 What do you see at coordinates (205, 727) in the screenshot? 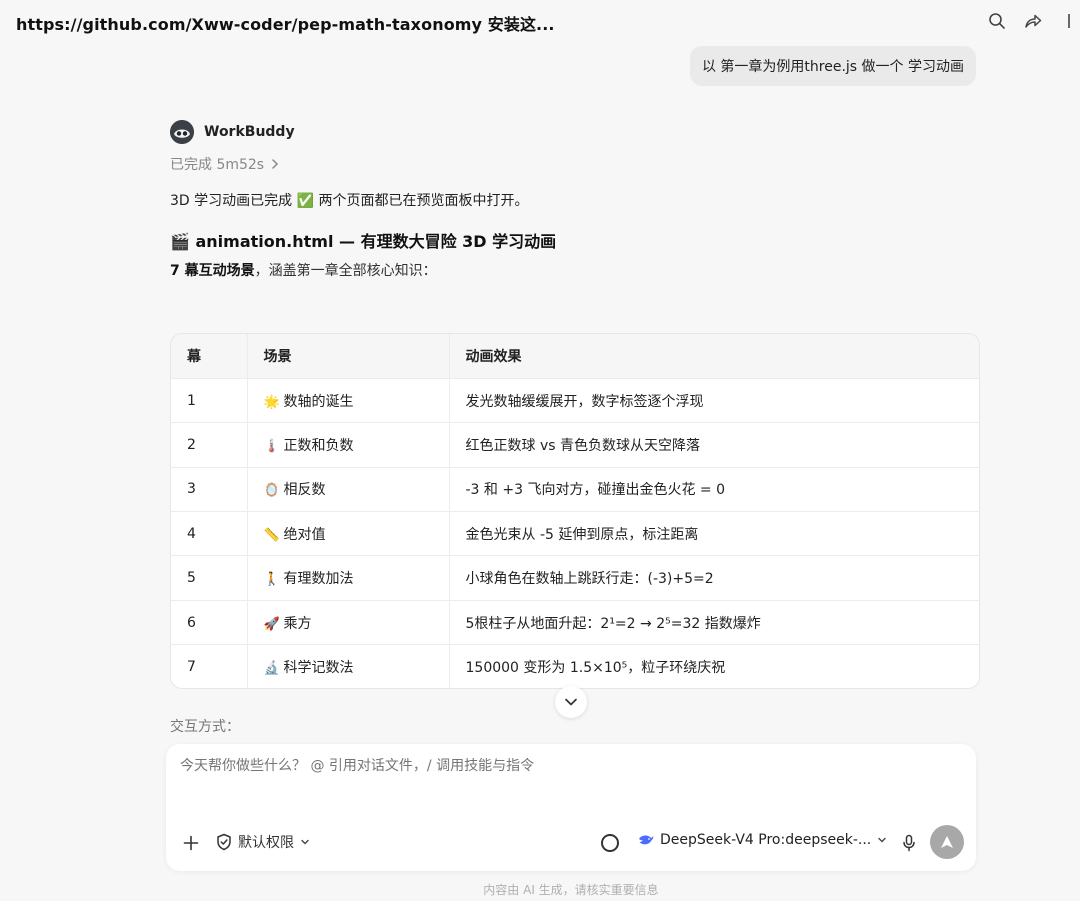
I see `next-section-label: 交互方式：` at bounding box center [205, 727].